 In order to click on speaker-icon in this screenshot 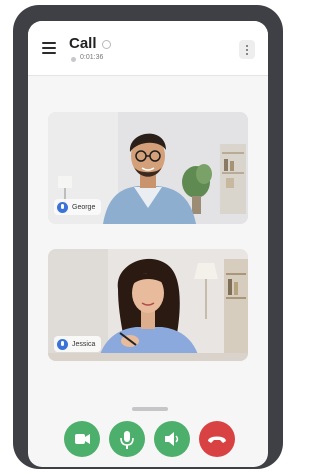, I will do `click(172, 439)`.